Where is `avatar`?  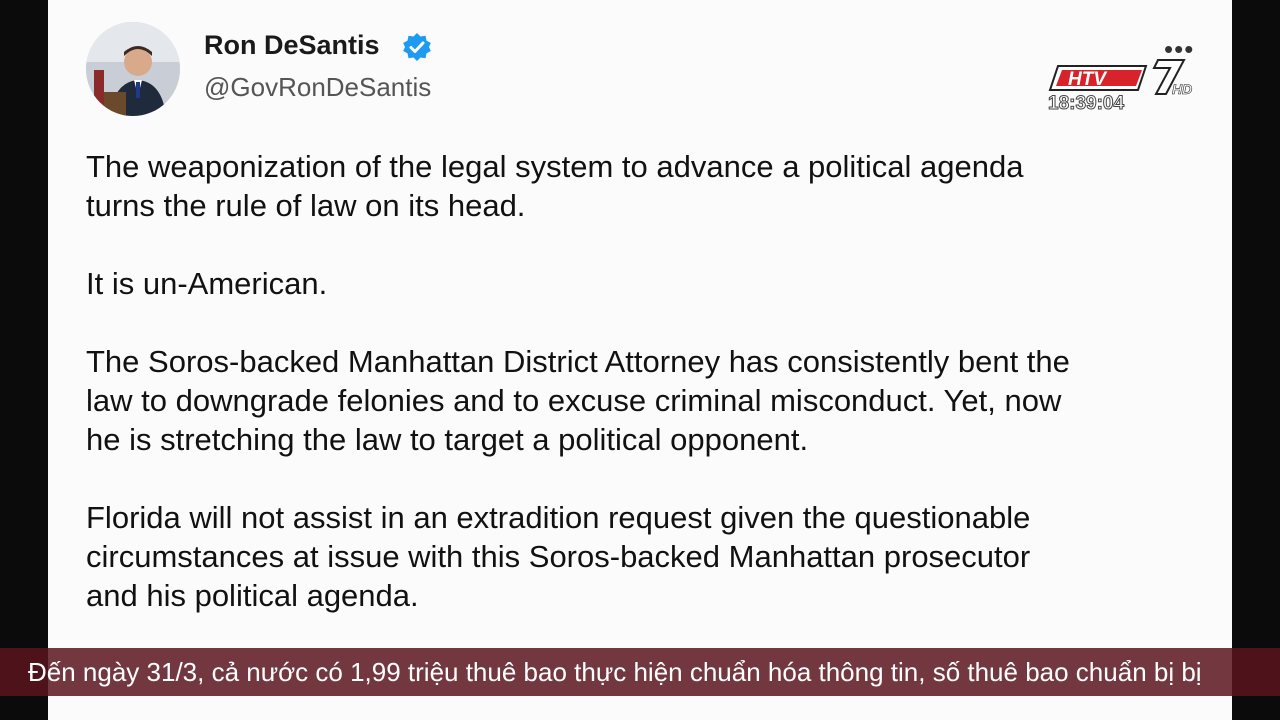
avatar is located at coordinates (133, 69).